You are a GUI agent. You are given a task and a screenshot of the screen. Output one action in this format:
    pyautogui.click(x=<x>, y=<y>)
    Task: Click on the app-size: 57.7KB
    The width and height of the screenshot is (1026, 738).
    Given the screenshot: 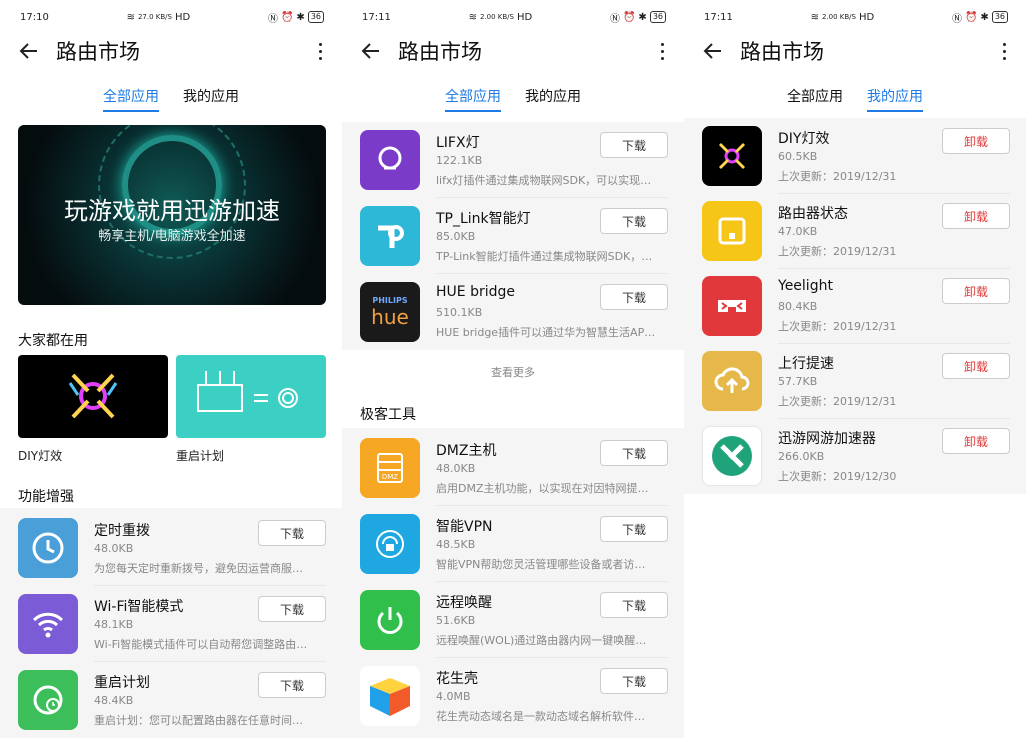 What is the action you would take?
    pyautogui.click(x=798, y=381)
    